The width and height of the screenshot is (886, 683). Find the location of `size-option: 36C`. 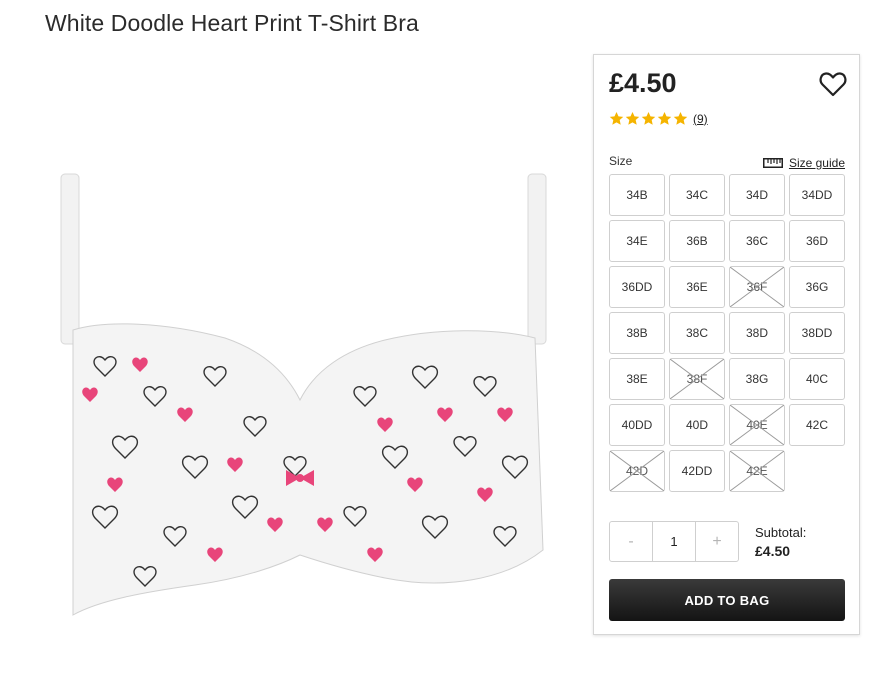

size-option: 36C is located at coordinates (757, 241).